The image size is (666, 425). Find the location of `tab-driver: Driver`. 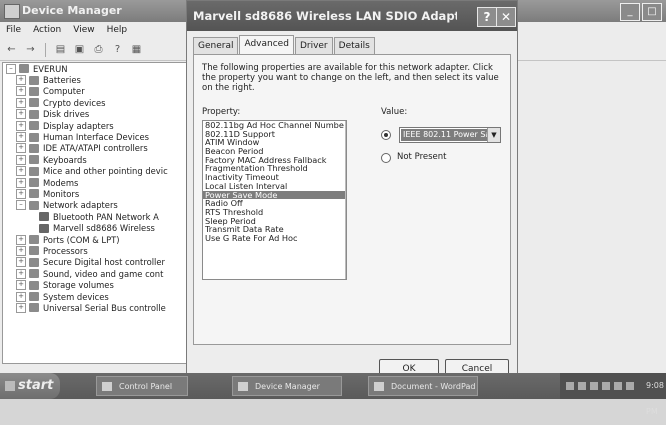

tab-driver: Driver is located at coordinates (313, 45).